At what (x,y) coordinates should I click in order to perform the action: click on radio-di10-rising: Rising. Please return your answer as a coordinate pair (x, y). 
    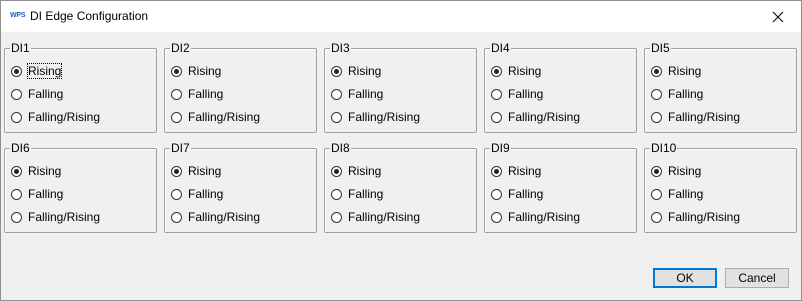
    Looking at the image, I should click on (676, 171).